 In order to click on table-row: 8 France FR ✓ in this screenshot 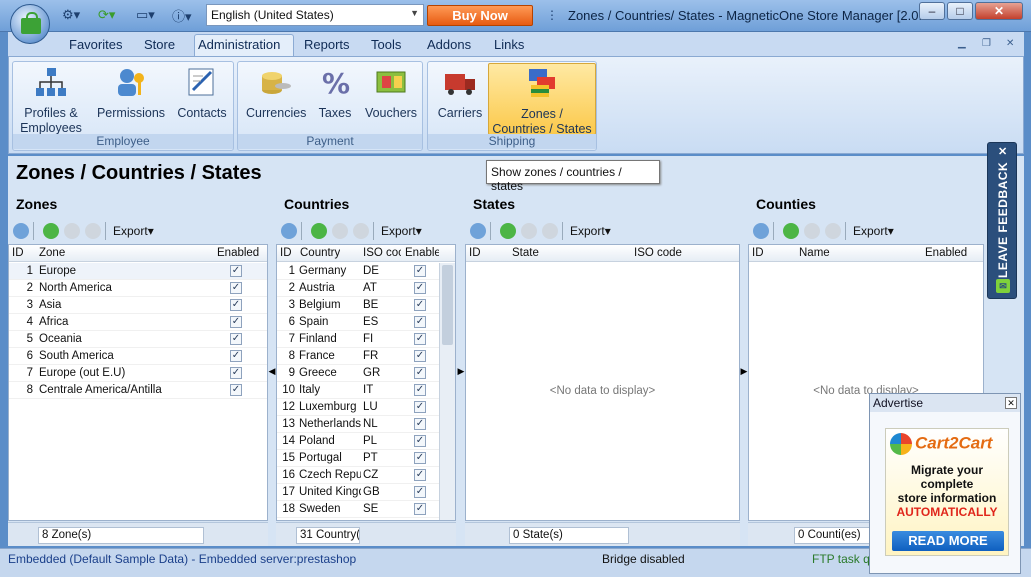, I will do `click(366, 356)`.